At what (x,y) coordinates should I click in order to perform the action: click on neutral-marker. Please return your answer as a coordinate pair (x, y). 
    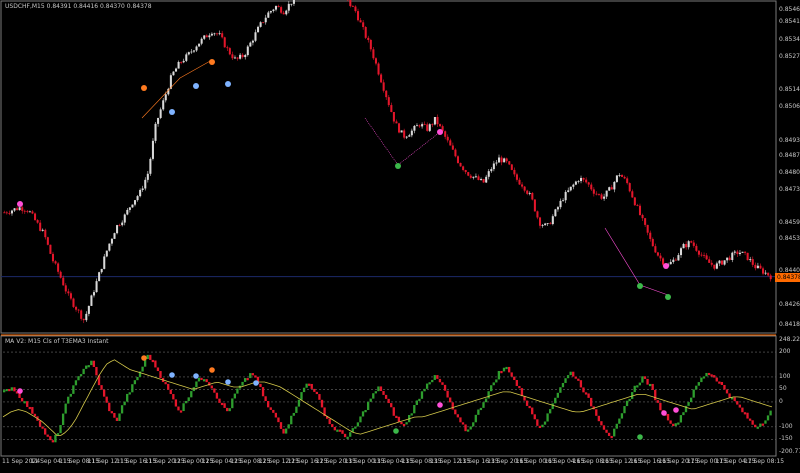
    Looking at the image, I should click on (144, 88).